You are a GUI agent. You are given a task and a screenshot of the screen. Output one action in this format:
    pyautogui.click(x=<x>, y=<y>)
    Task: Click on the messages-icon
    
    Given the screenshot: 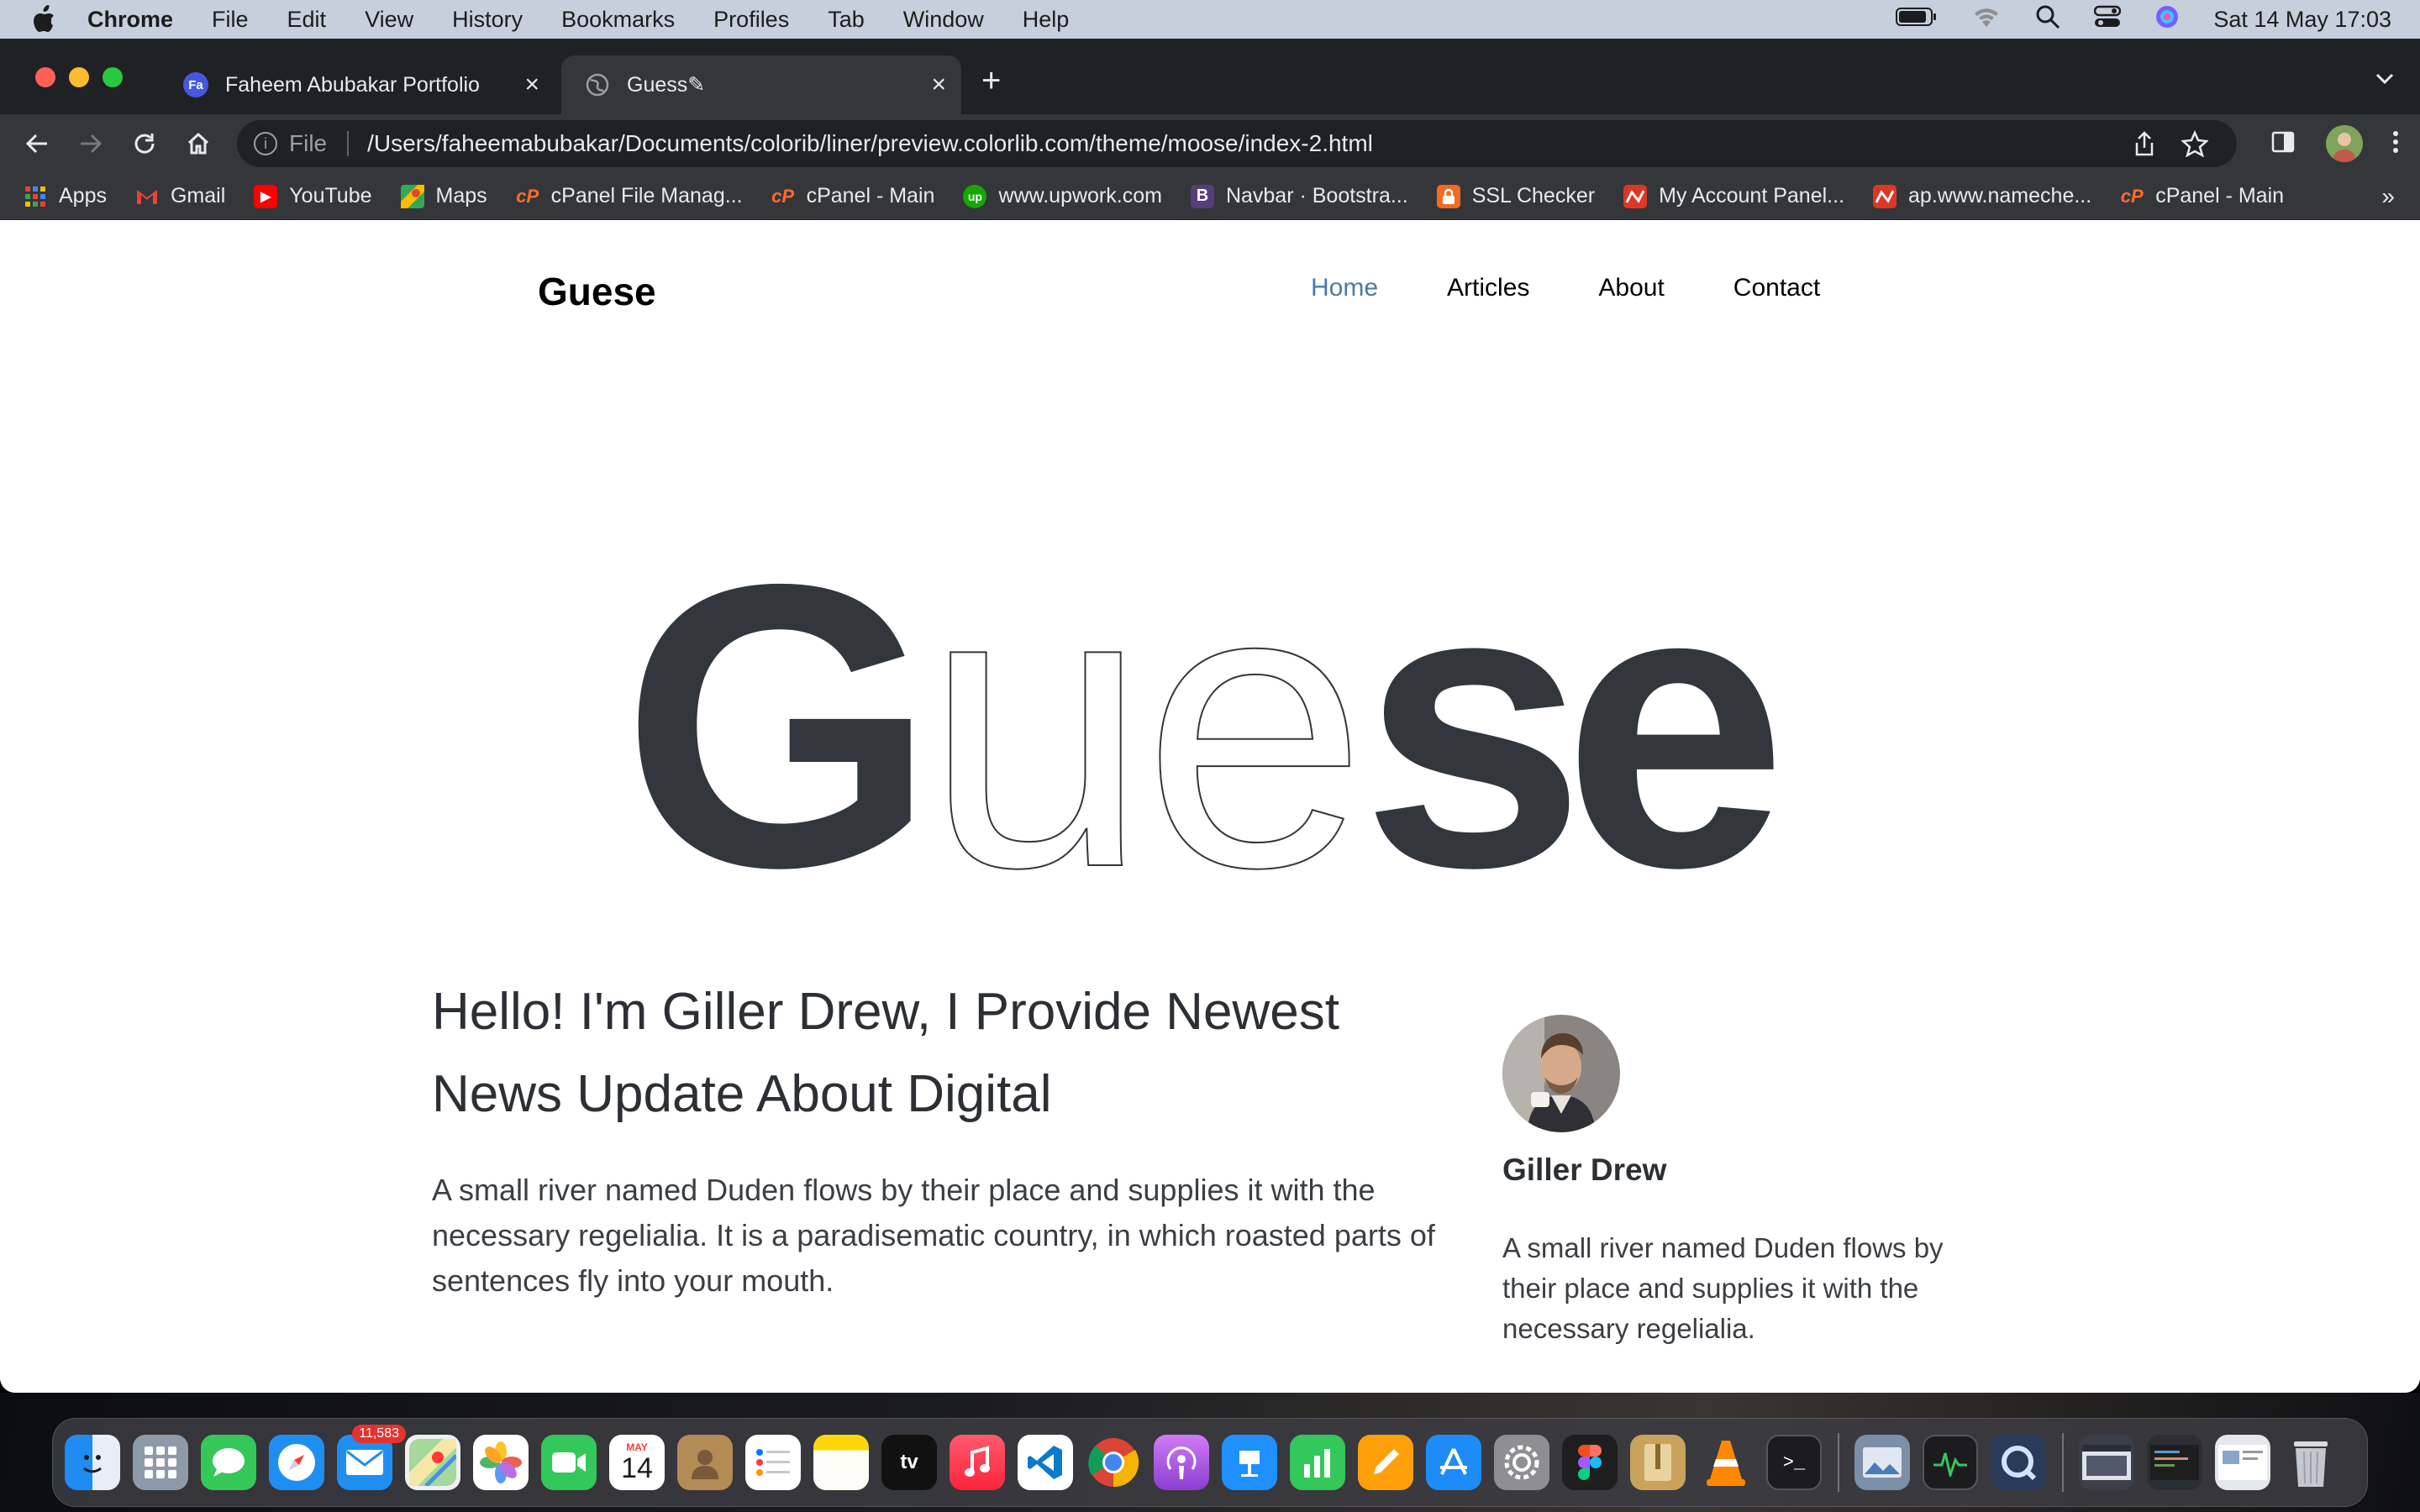 What is the action you would take?
    pyautogui.click(x=228, y=1462)
    